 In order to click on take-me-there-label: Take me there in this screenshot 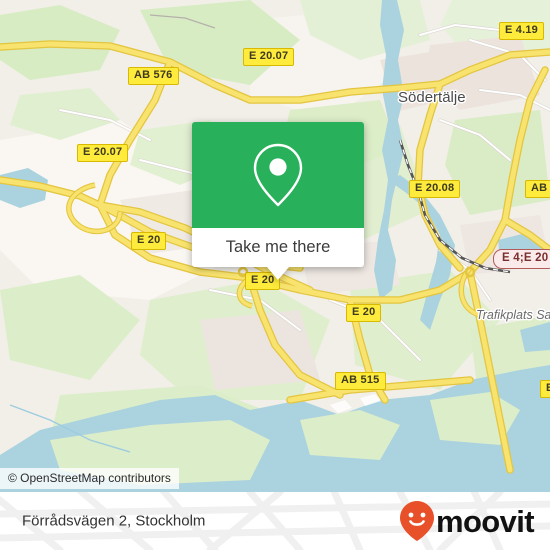, I will do `click(278, 247)`.